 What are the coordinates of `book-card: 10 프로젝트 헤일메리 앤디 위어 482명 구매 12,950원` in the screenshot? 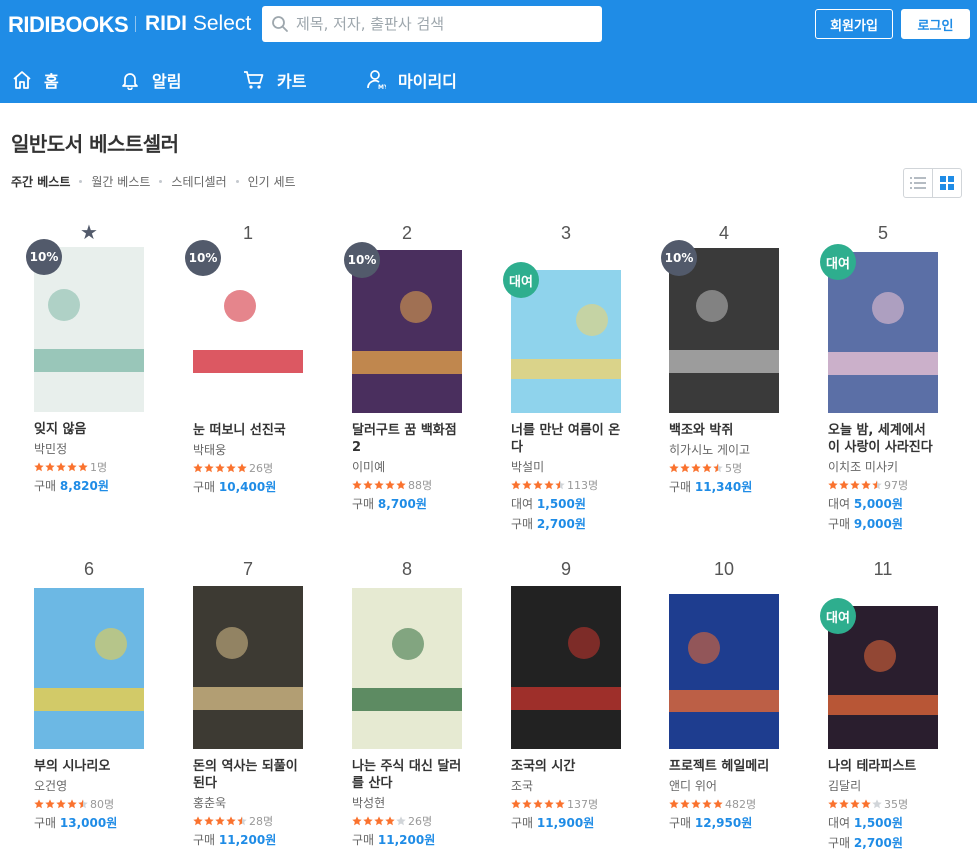 It's located at (744, 694).